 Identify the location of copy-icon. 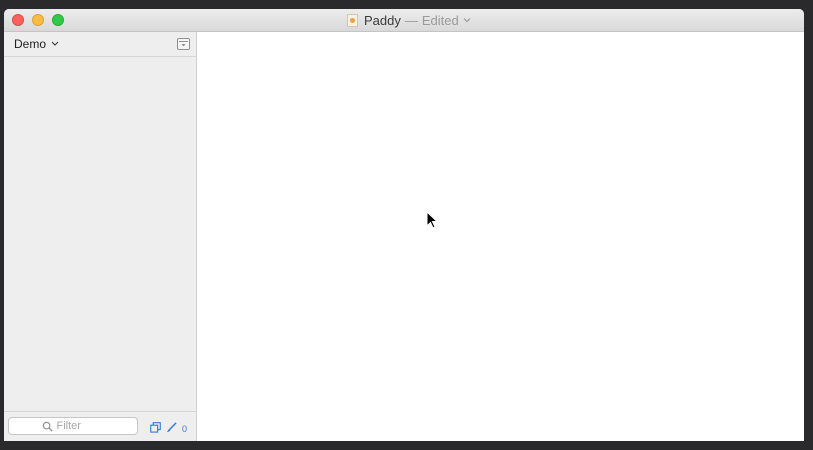
(155, 427).